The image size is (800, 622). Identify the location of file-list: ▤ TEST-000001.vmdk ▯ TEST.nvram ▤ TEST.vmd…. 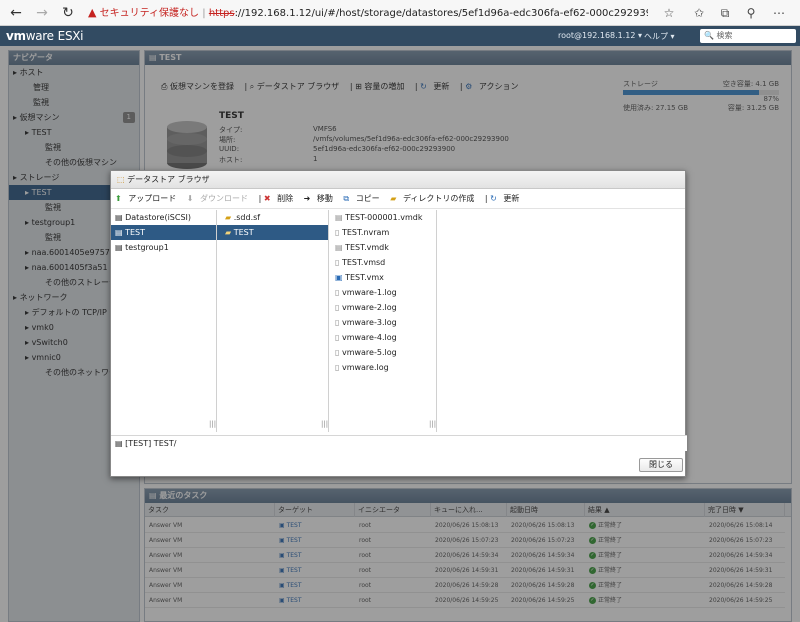
(383, 321).